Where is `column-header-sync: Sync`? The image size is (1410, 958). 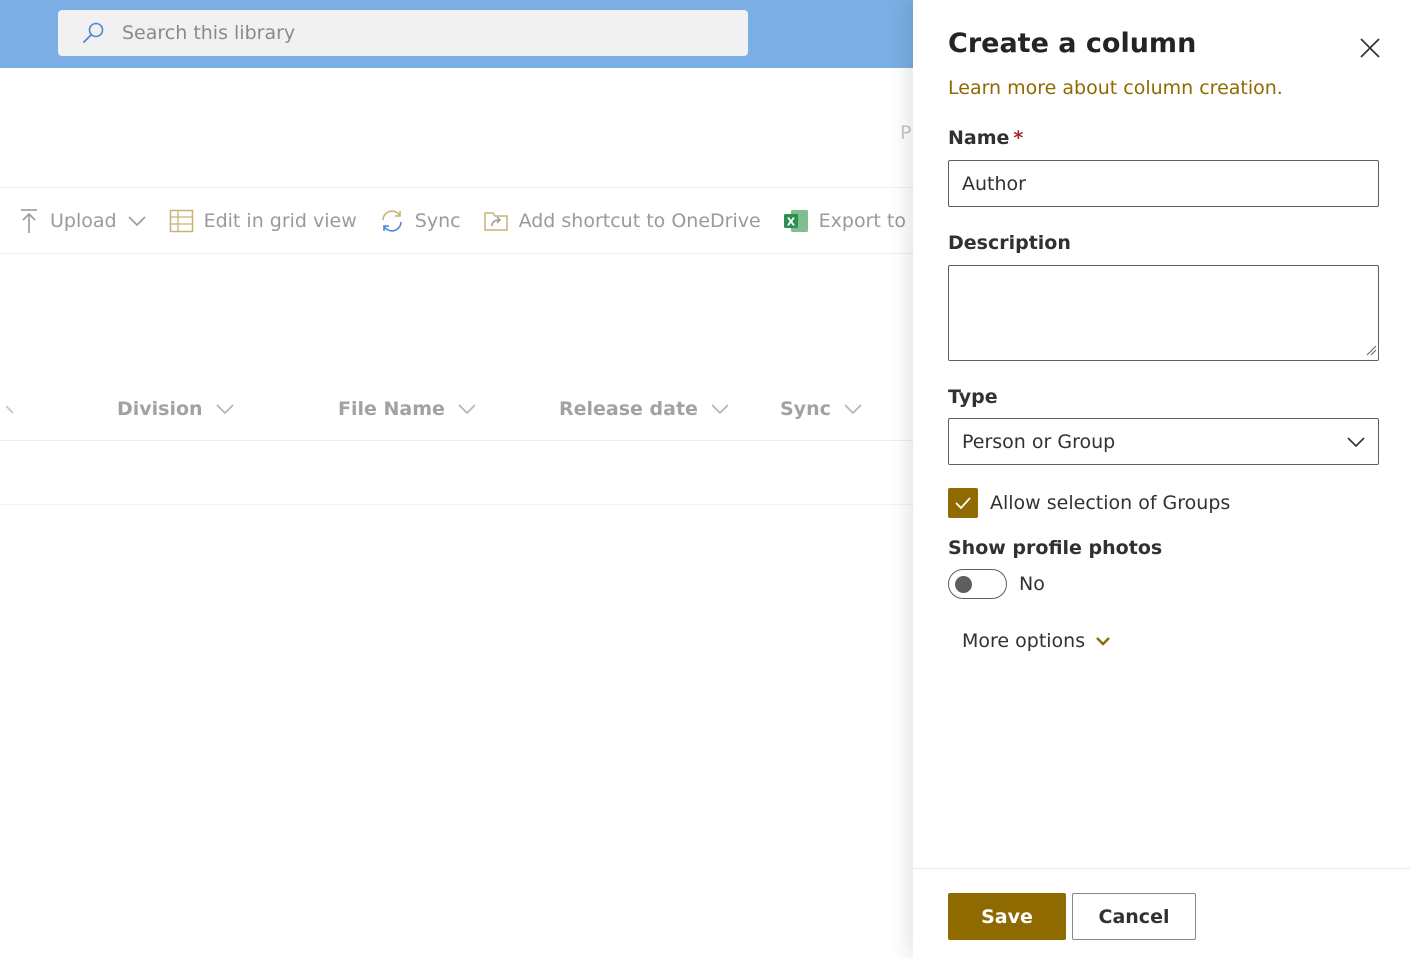 column-header-sync: Sync is located at coordinates (821, 409).